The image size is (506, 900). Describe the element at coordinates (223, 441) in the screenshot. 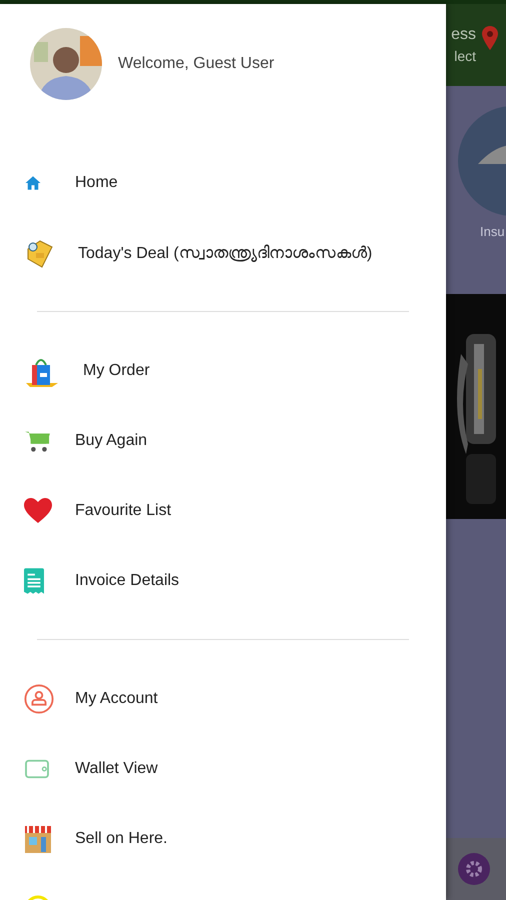

I see `menu-item: Buy Again` at that location.